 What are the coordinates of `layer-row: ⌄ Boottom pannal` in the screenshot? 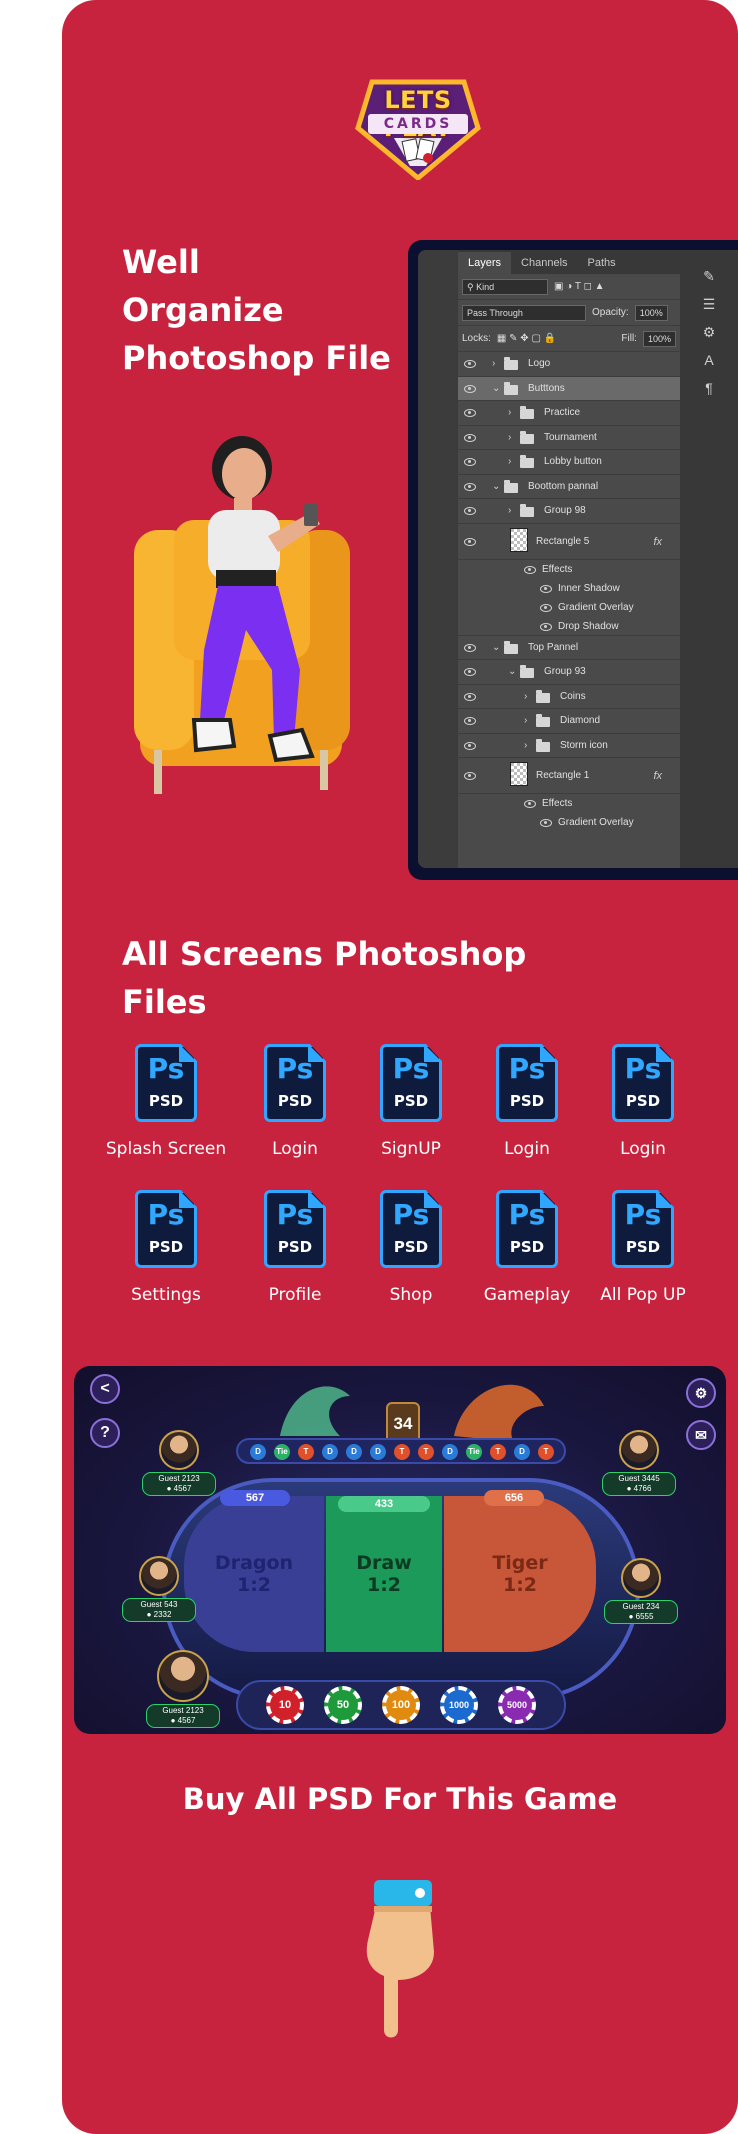 It's located at (569, 487).